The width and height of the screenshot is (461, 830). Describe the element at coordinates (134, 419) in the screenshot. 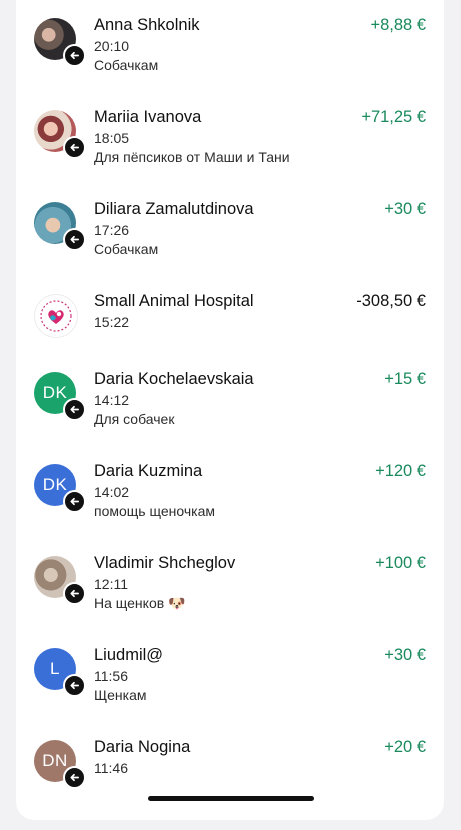

I see `transaction-note: Для собачек` at that location.